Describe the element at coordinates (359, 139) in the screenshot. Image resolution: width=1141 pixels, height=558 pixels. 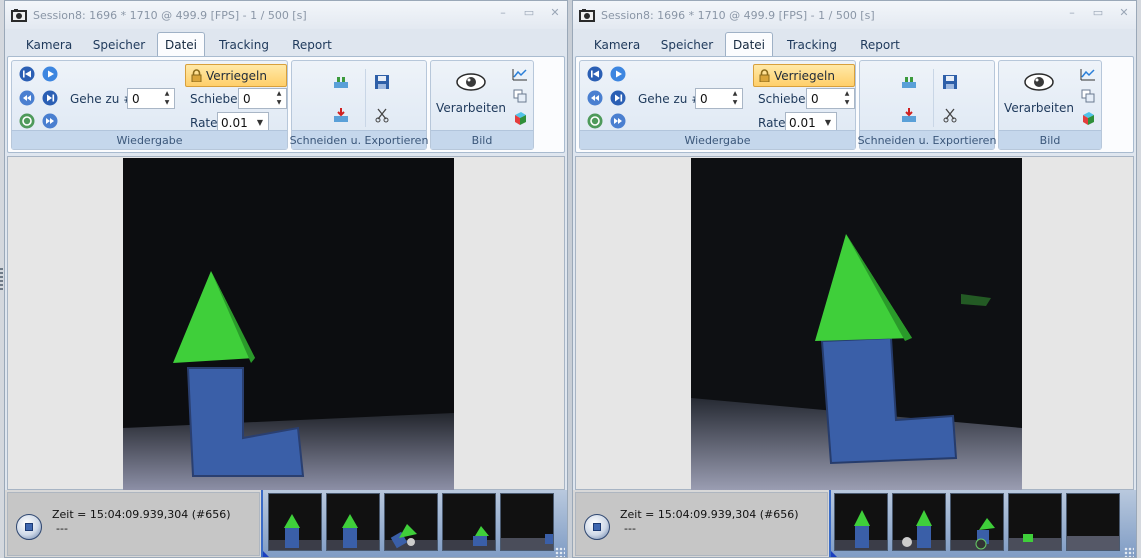
I see `group-label-schneiden: Schneiden u. Exportieren` at that location.